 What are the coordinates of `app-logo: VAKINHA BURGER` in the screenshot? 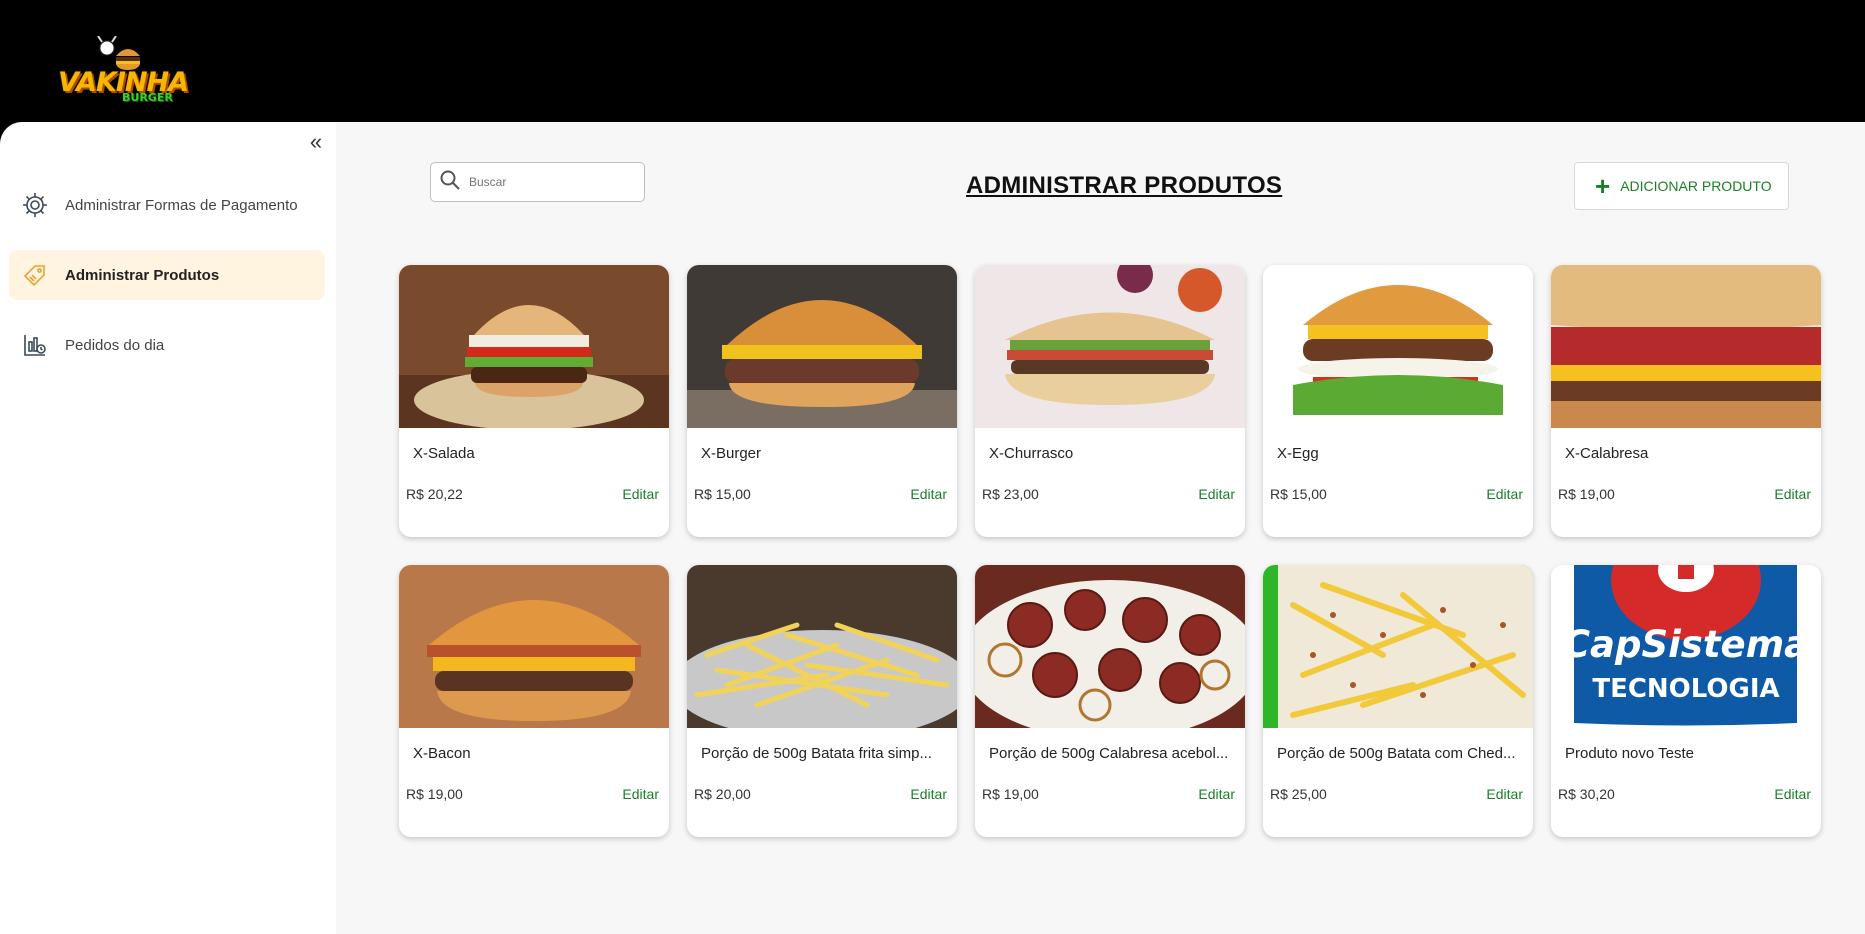 It's located at (122, 70).